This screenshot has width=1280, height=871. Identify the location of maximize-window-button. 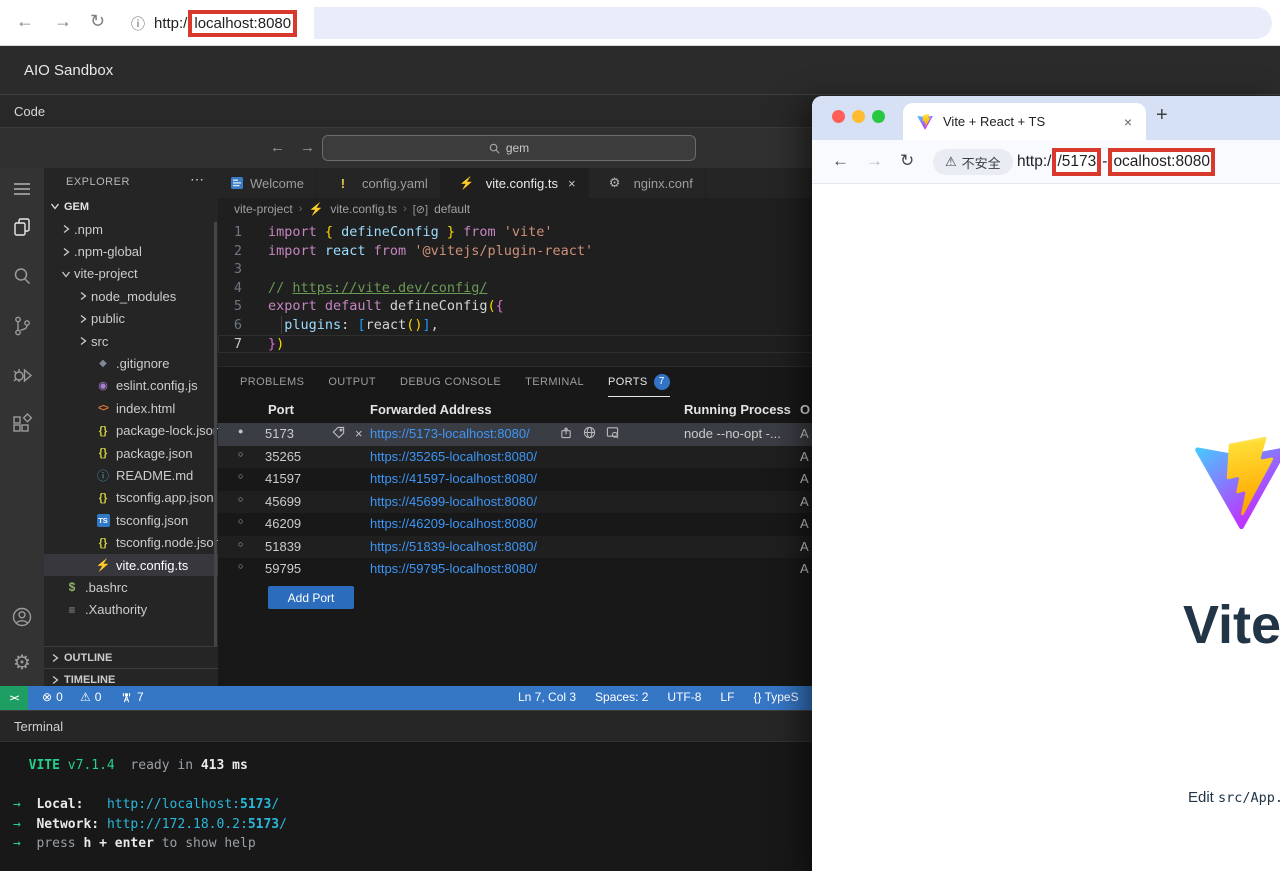
(878, 116).